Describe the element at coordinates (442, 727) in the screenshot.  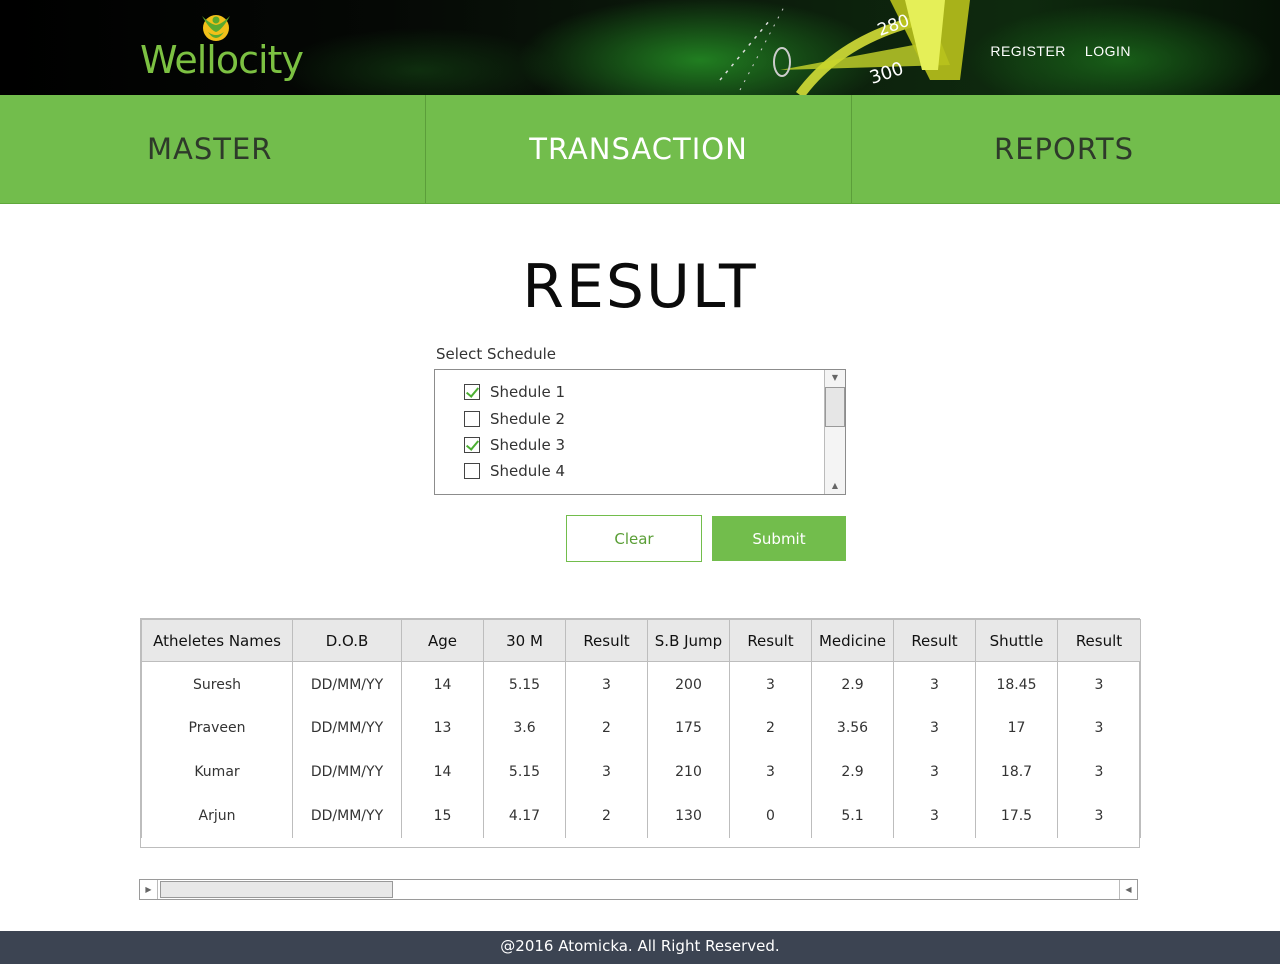
I see `table-cell: 13` at that location.